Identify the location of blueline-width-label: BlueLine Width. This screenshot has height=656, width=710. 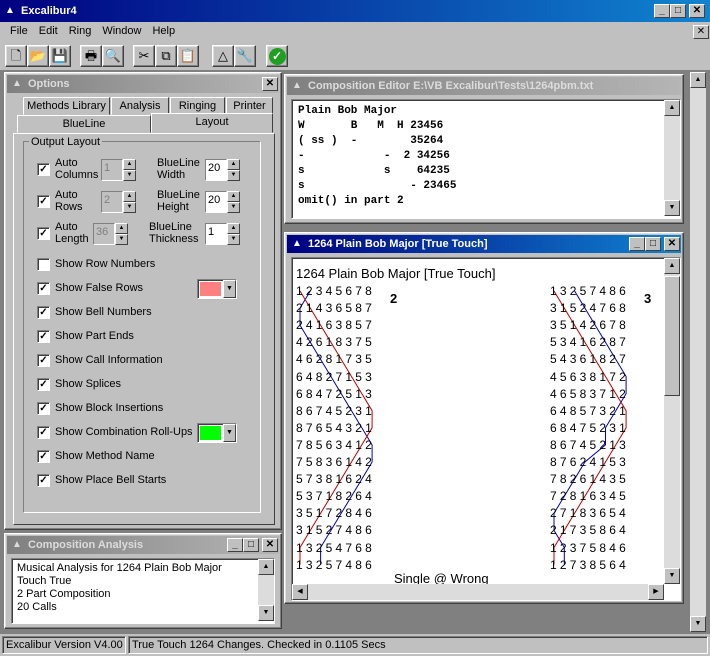
(178, 169).